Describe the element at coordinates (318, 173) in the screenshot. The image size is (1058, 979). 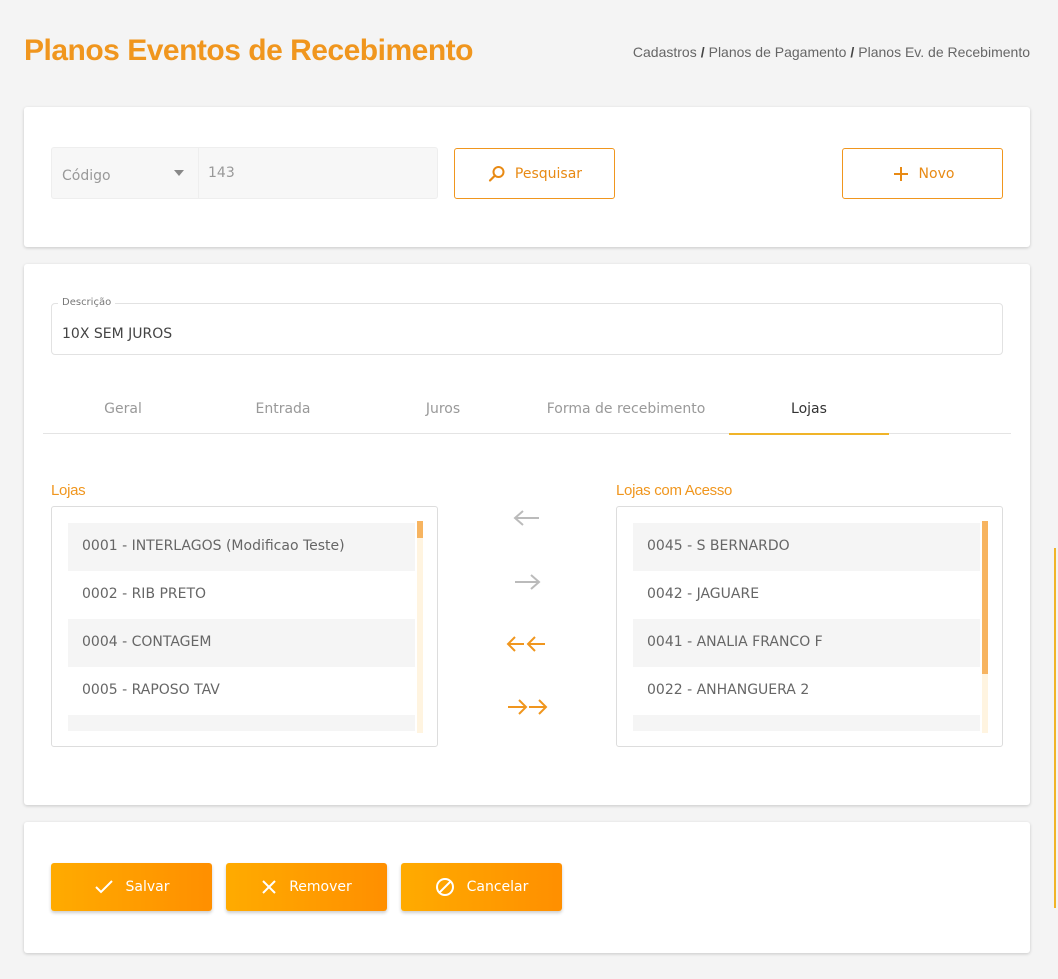
I see `search-input` at that location.